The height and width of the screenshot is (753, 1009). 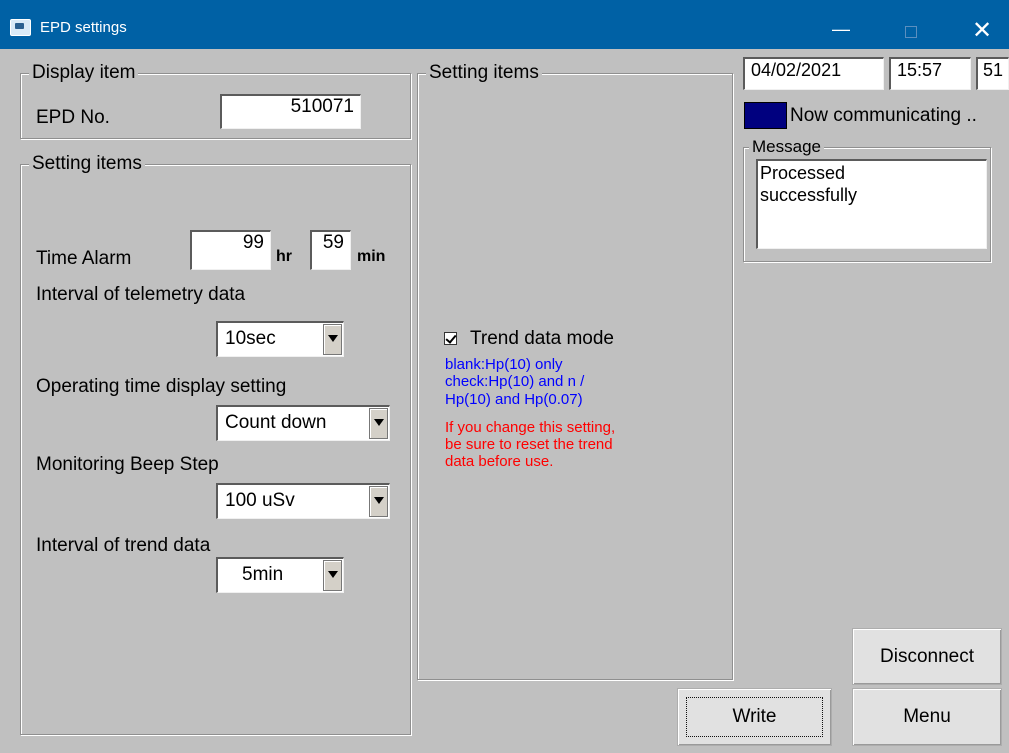 I want to click on disconnect-button-label: Disconnect, so click(x=927, y=656).